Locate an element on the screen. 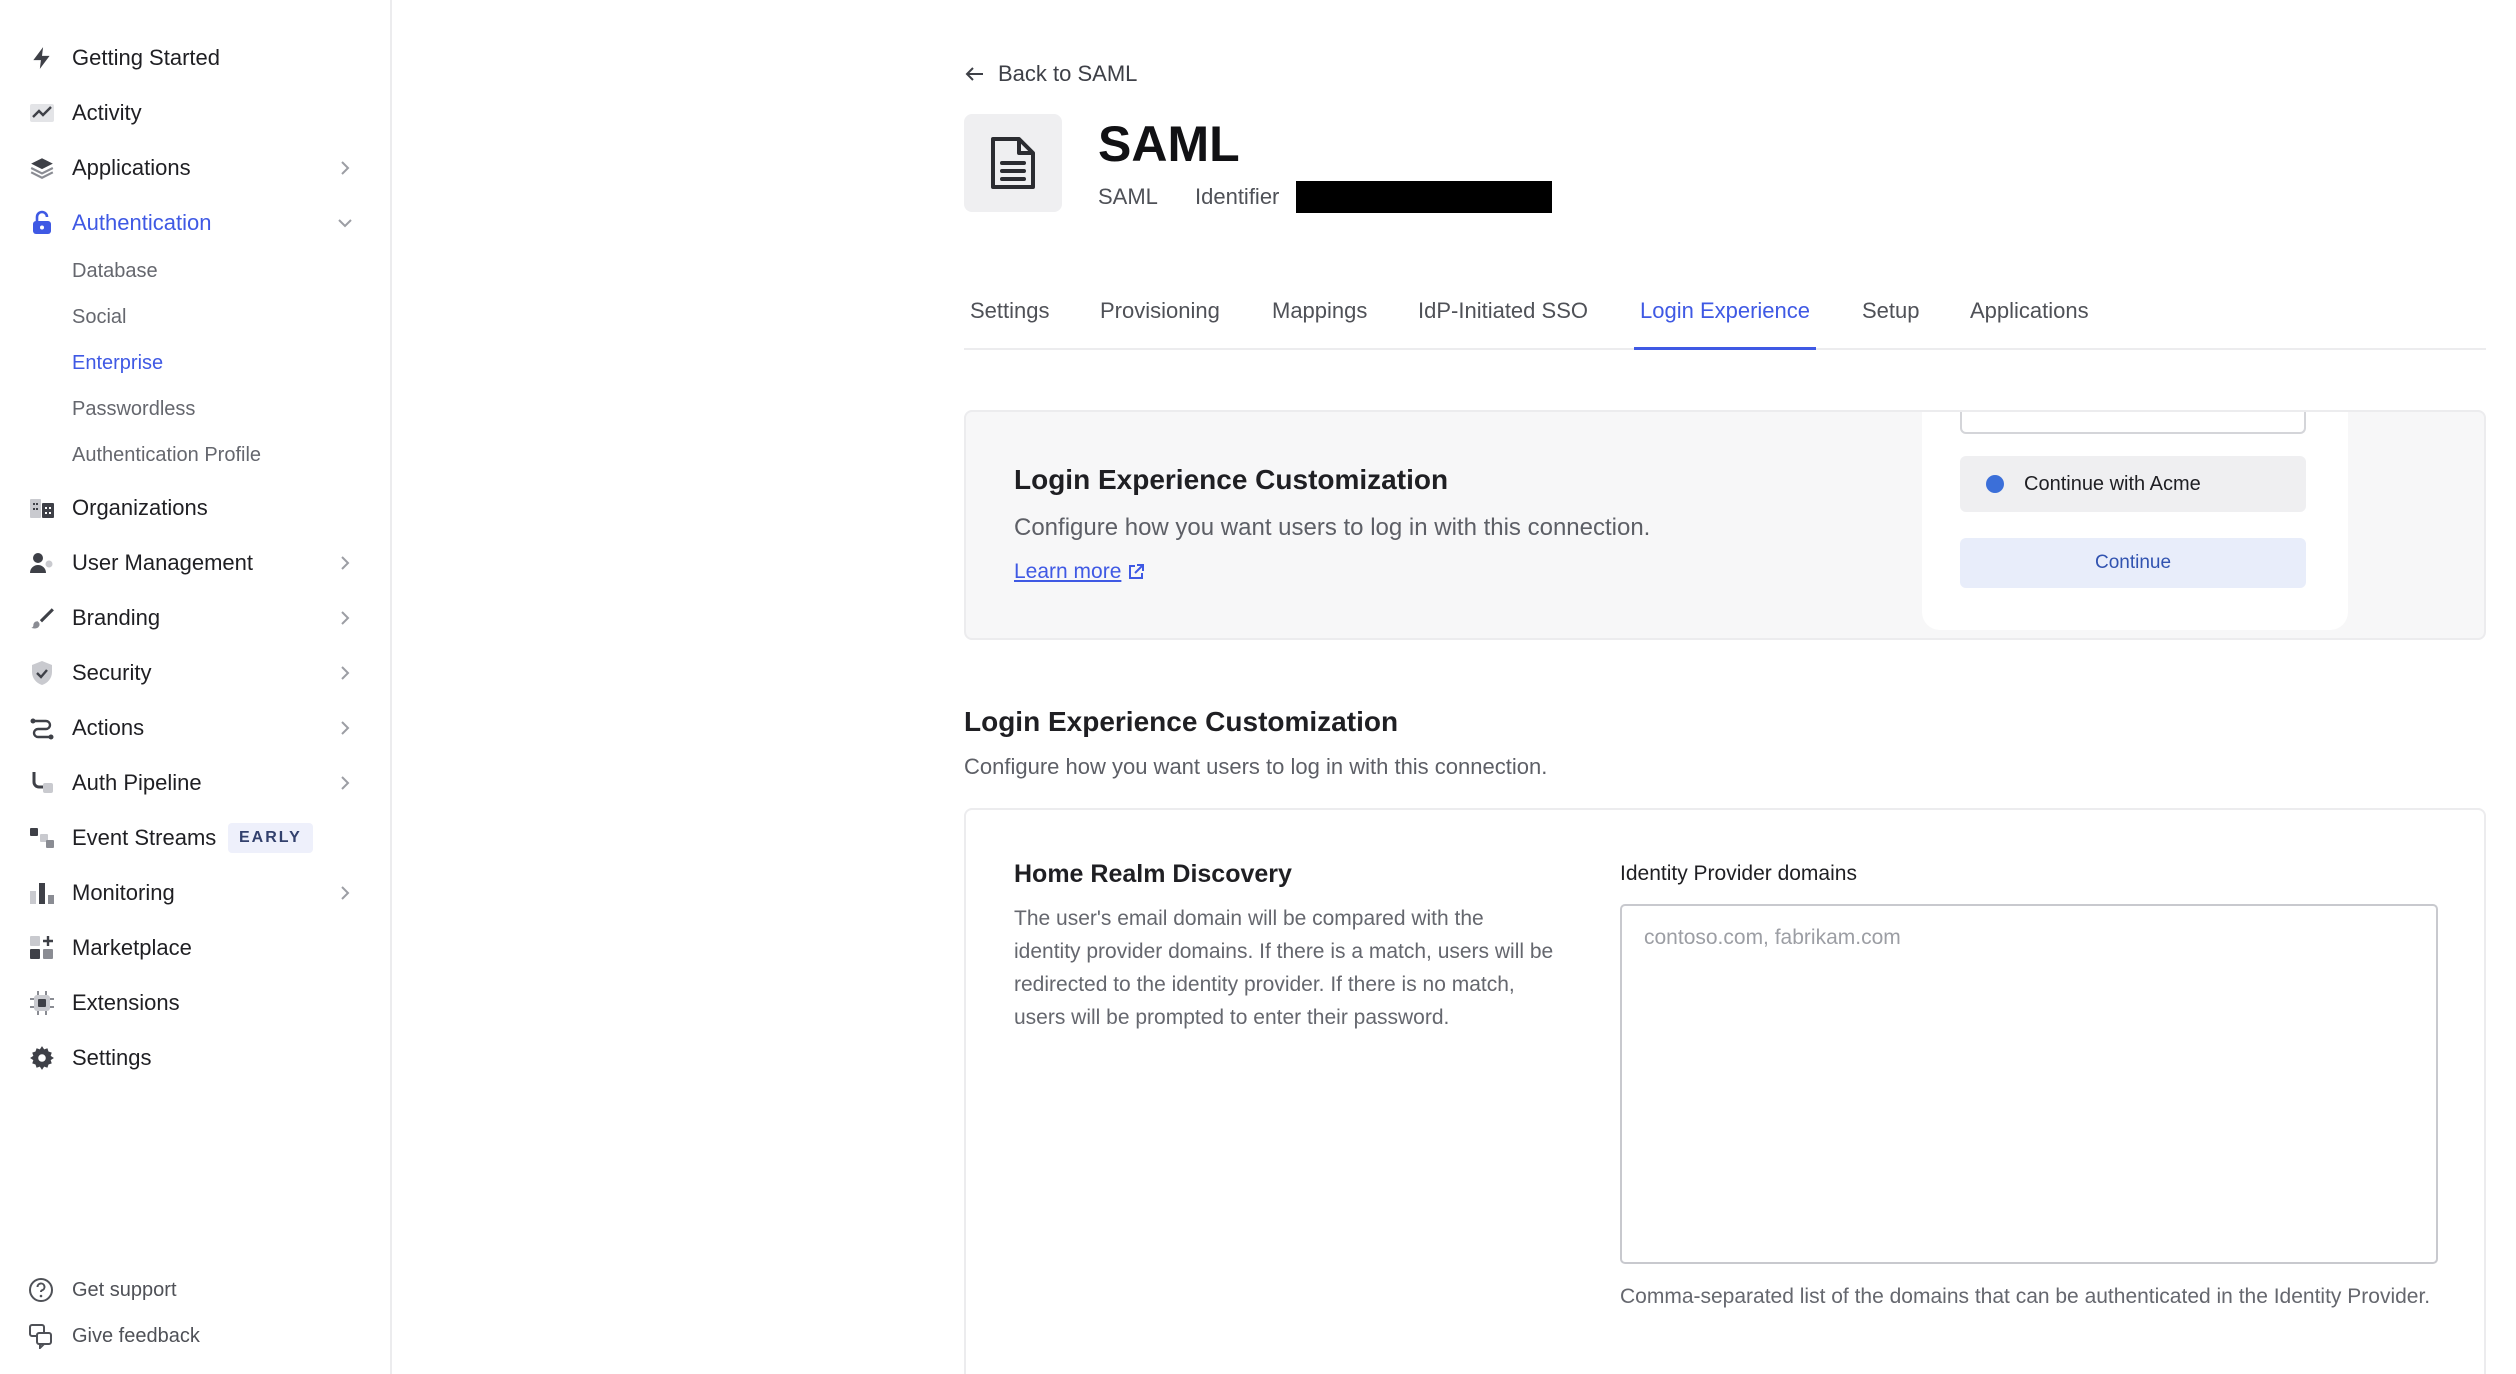 The width and height of the screenshot is (2516, 1374). tab-idp-initiated-sso: IdP-Initiated SSO is located at coordinates (1503, 320).